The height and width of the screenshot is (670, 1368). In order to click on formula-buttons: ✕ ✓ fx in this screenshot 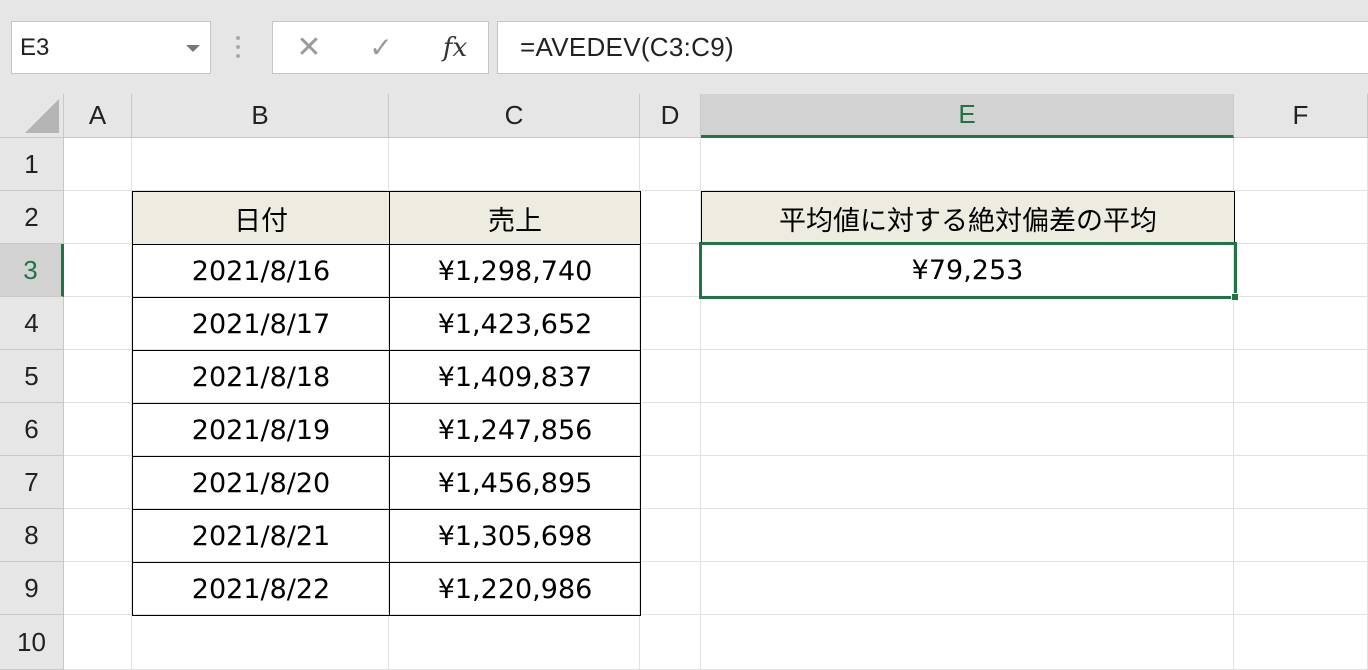, I will do `click(380, 47)`.